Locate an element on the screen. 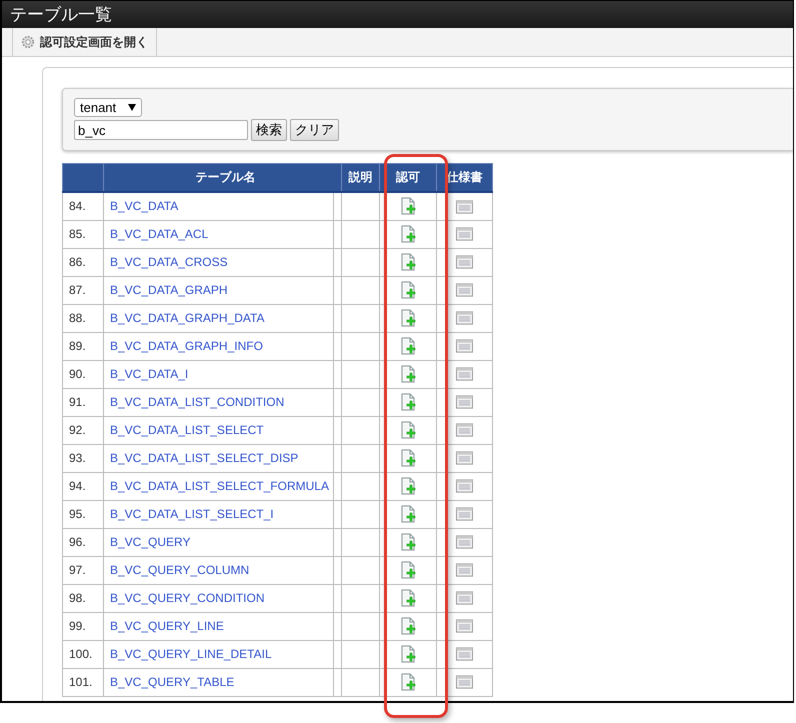 The width and height of the screenshot is (796, 723). row-number: 95. is located at coordinates (83, 514).